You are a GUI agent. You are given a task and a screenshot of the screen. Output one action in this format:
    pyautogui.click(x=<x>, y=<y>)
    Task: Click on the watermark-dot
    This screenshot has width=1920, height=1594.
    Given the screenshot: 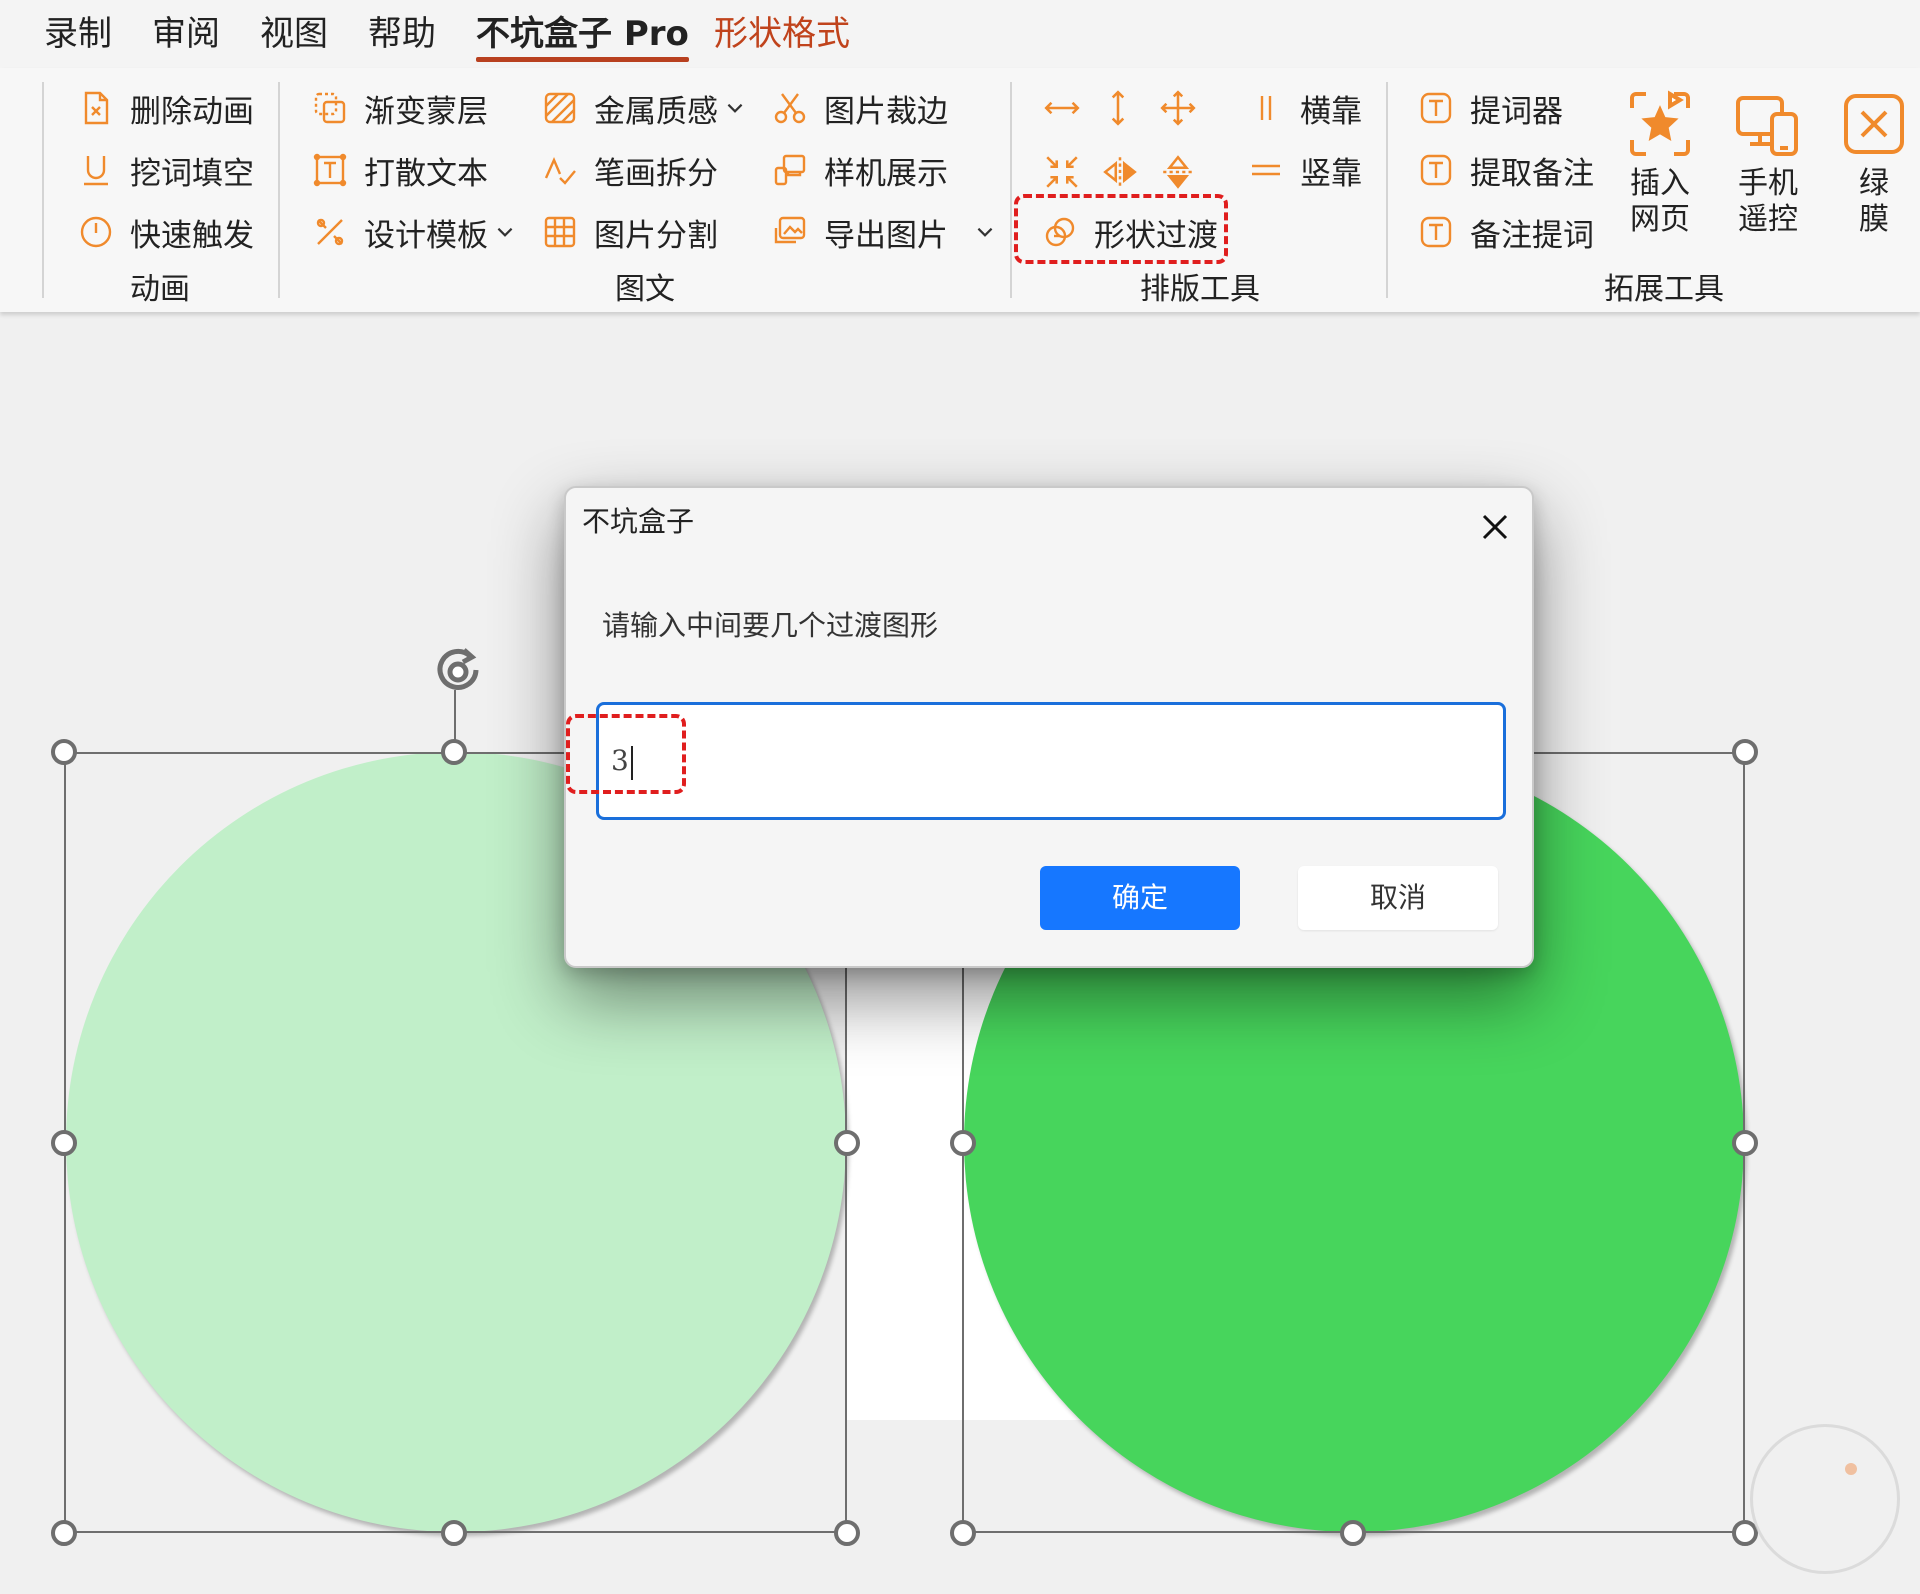 What is the action you would take?
    pyautogui.click(x=1851, y=1469)
    